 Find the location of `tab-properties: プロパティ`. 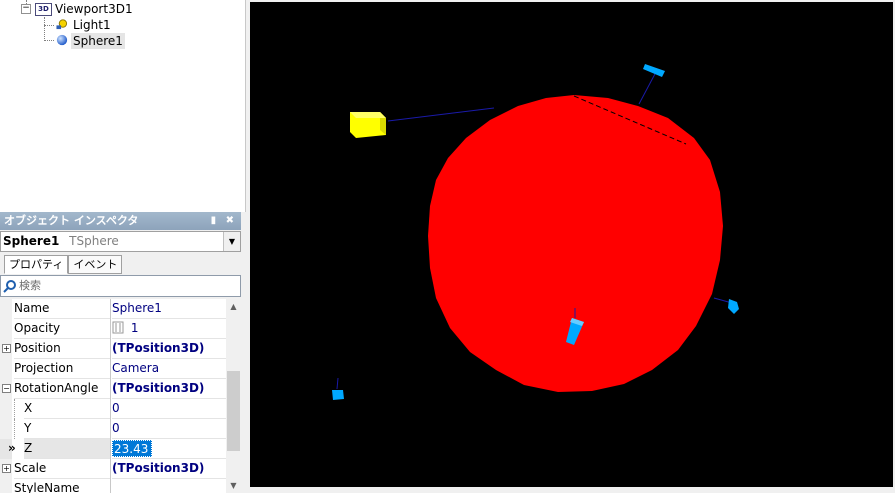

tab-properties: プロパティ is located at coordinates (36, 264).